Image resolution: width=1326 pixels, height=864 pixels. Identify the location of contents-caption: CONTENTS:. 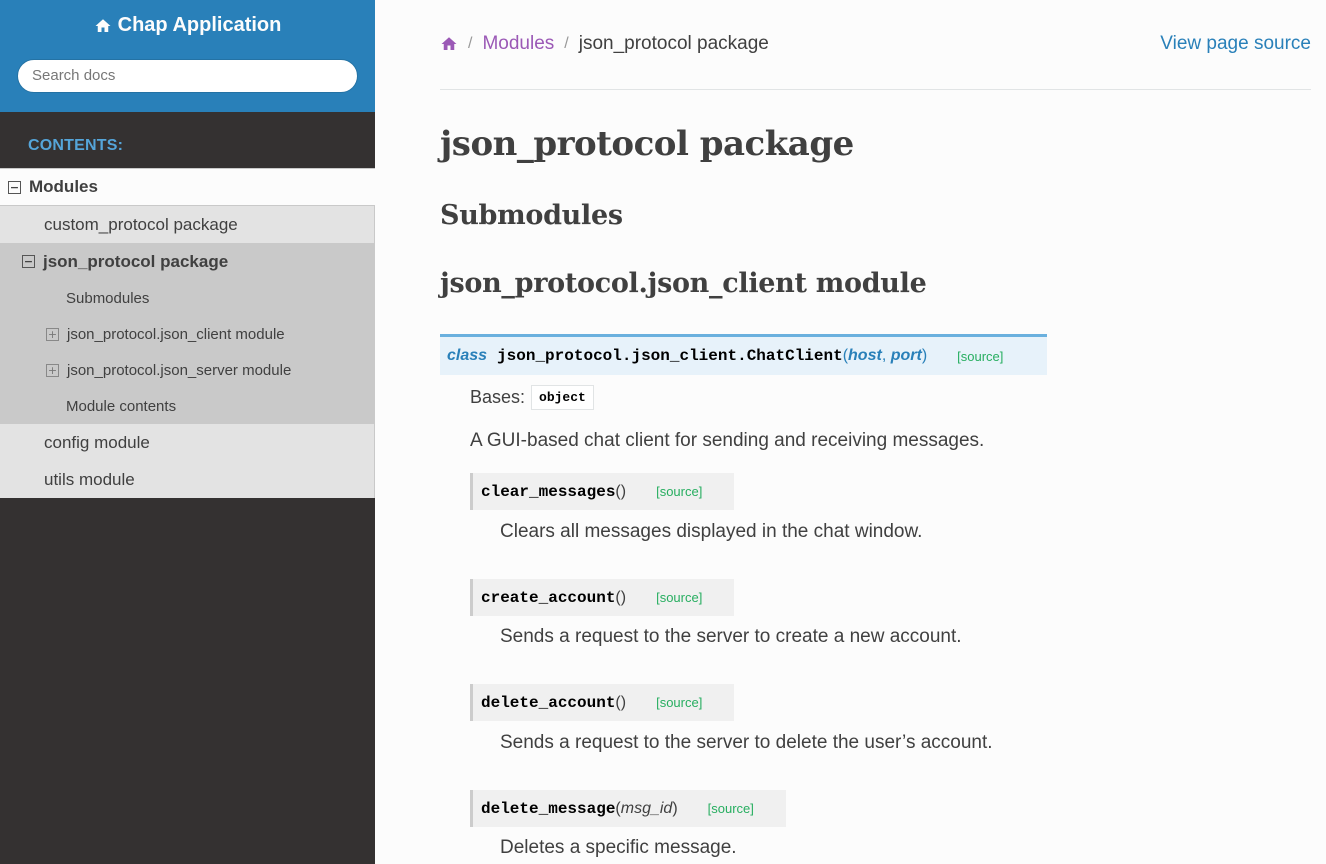
(76, 145).